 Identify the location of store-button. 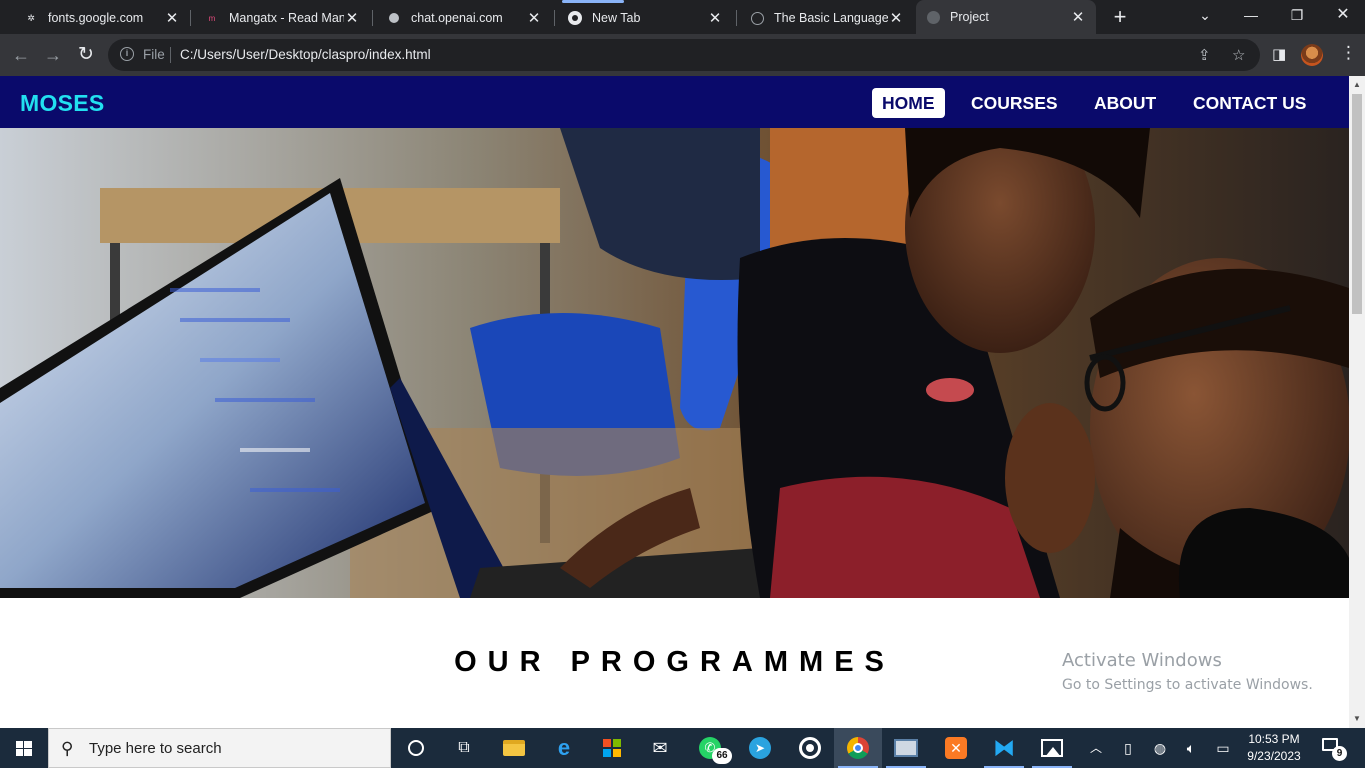
(612, 748).